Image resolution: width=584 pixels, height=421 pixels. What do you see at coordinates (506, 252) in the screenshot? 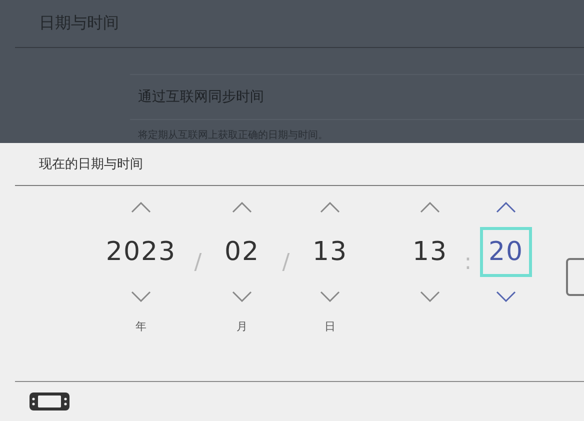
I see `number-field: 20` at bounding box center [506, 252].